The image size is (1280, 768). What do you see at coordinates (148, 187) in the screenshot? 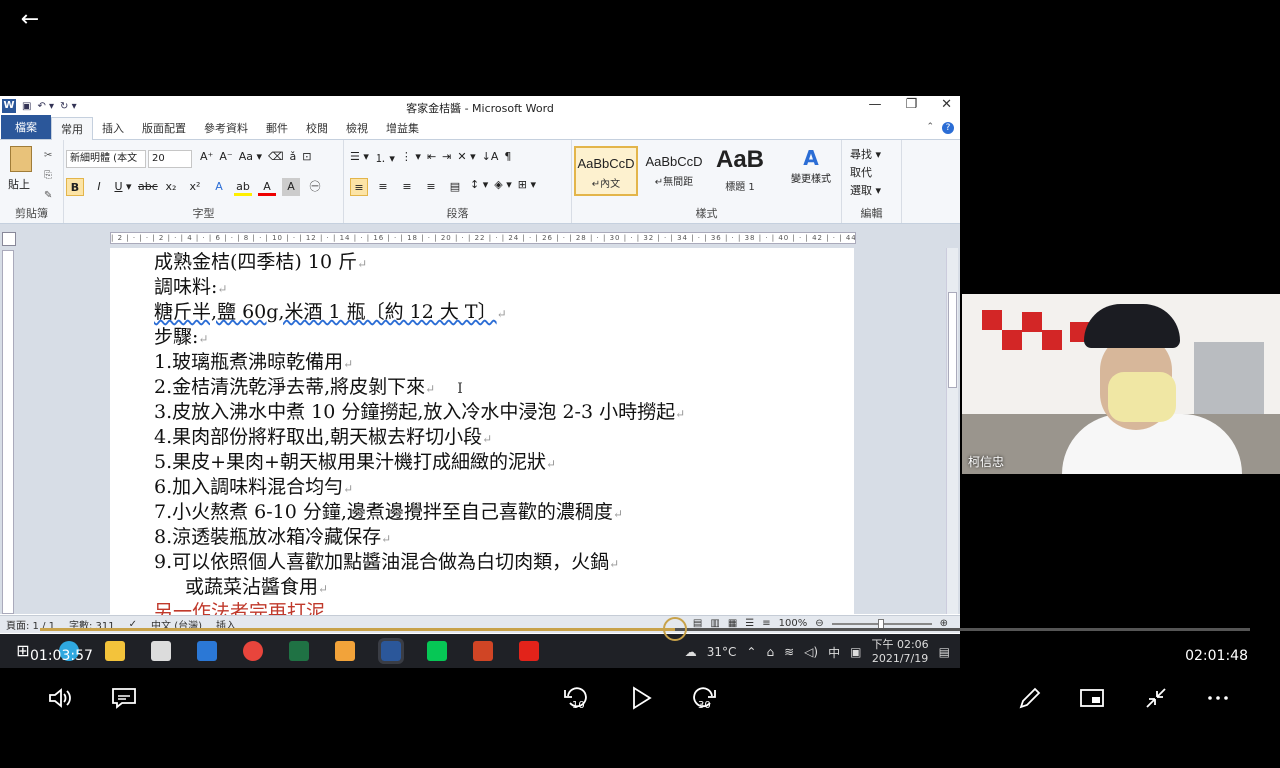
I see `strikethrough-icon: abc` at bounding box center [148, 187].